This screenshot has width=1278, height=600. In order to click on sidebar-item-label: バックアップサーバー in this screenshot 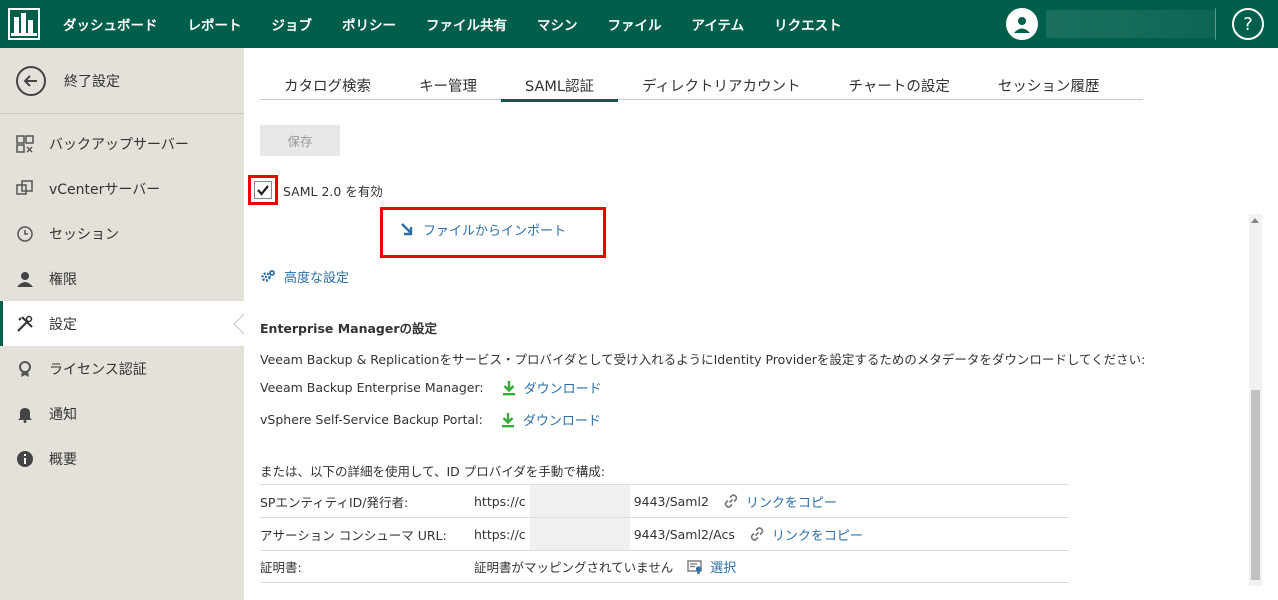, I will do `click(119, 144)`.